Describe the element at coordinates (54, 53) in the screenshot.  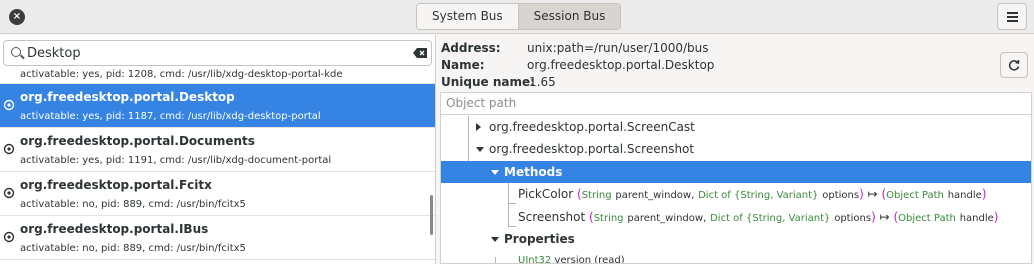
I see `search-value: Desktop` at that location.